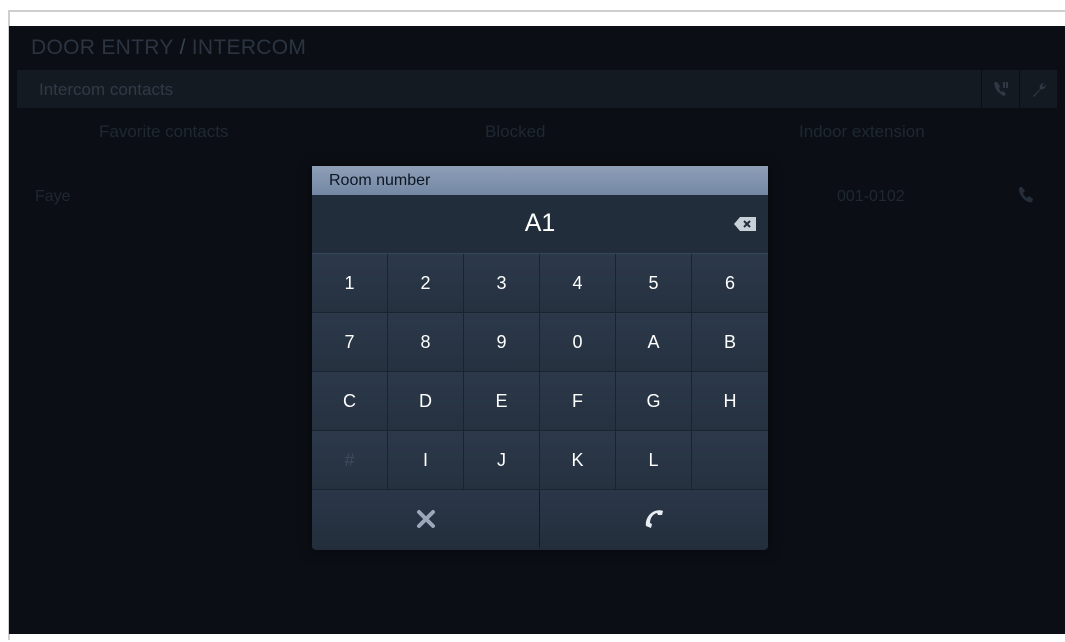  I want to click on app-title-right: INTERCOM, so click(249, 47).